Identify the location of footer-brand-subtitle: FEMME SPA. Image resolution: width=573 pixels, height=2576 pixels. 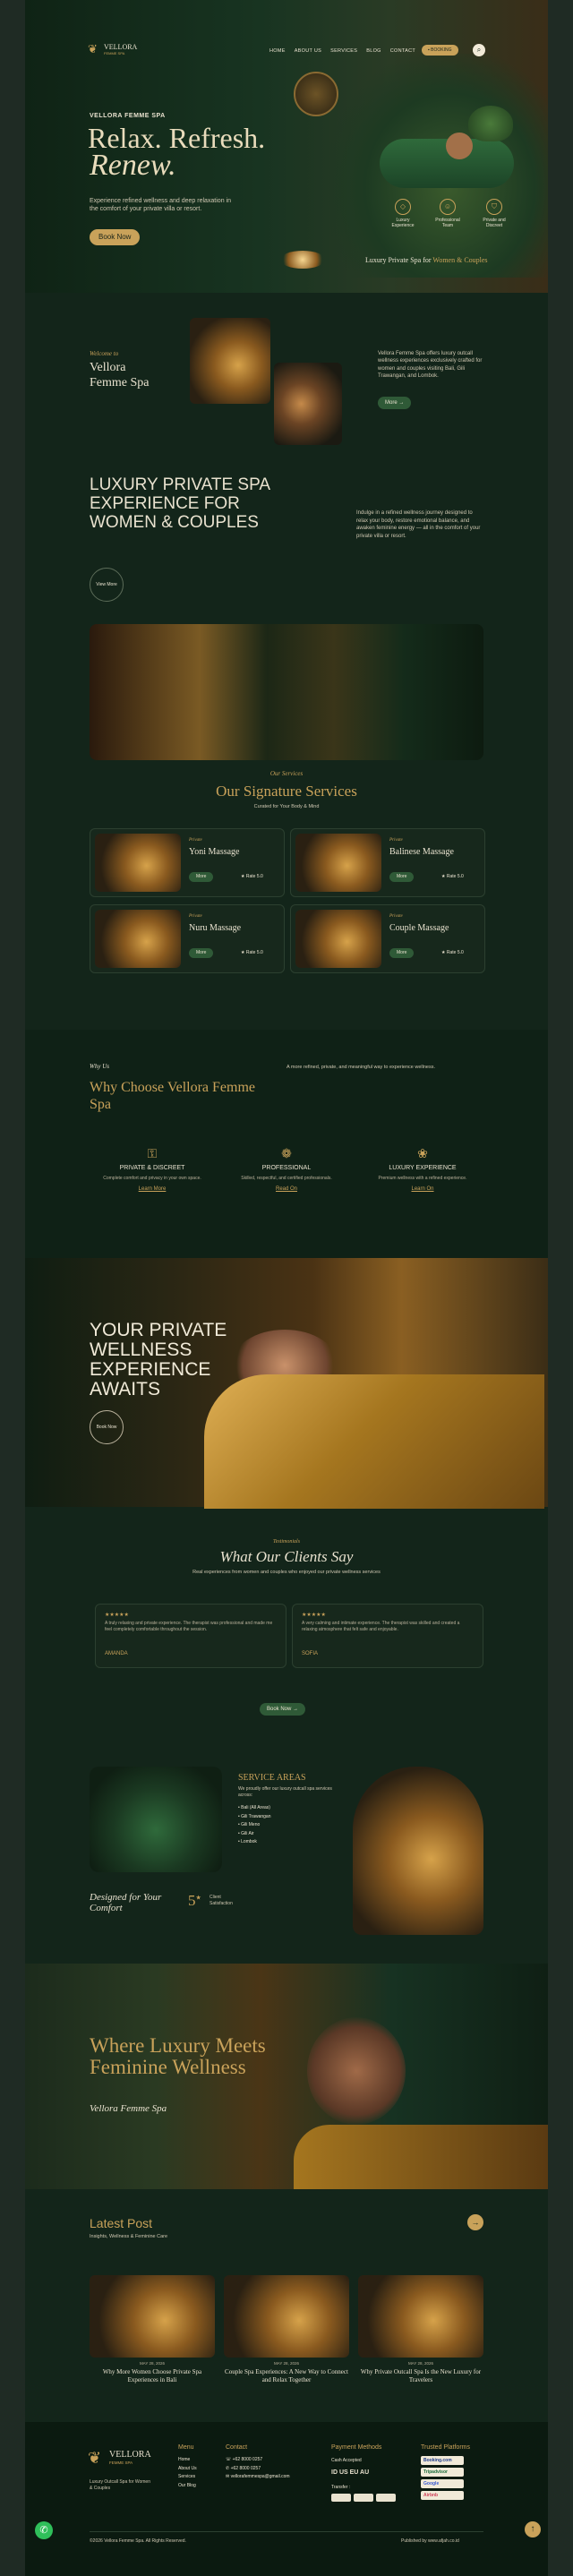
(121, 2462).